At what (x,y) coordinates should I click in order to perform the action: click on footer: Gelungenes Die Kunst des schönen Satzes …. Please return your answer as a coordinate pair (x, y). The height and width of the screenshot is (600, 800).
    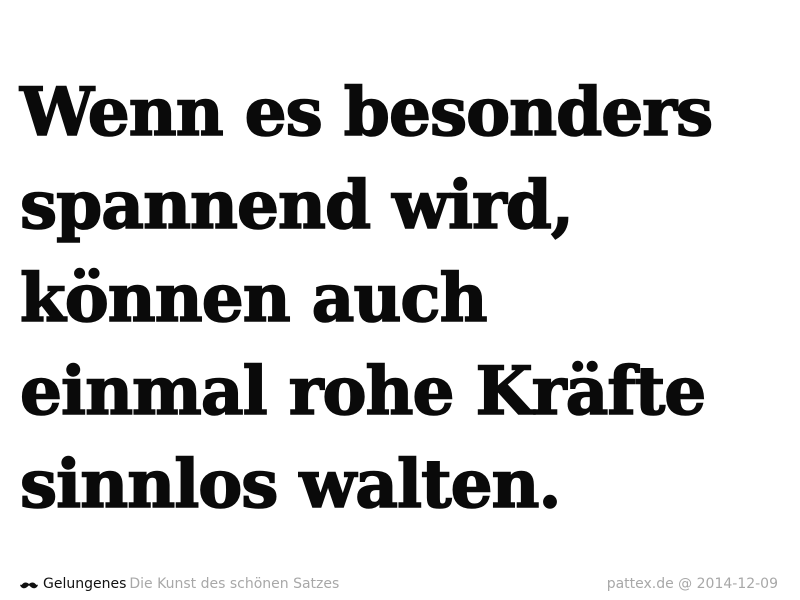
    Looking at the image, I should click on (399, 584).